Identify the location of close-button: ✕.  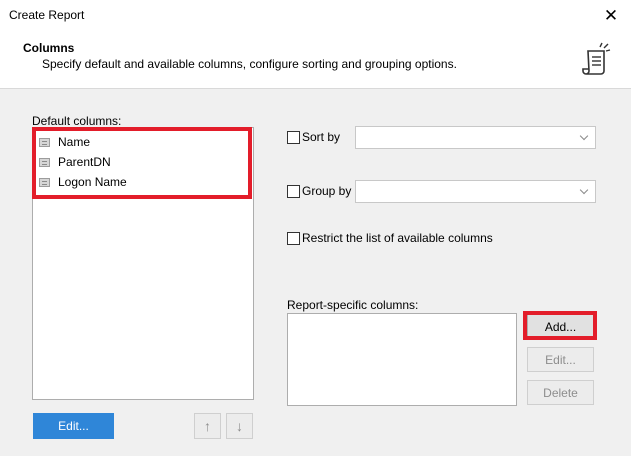
(611, 15).